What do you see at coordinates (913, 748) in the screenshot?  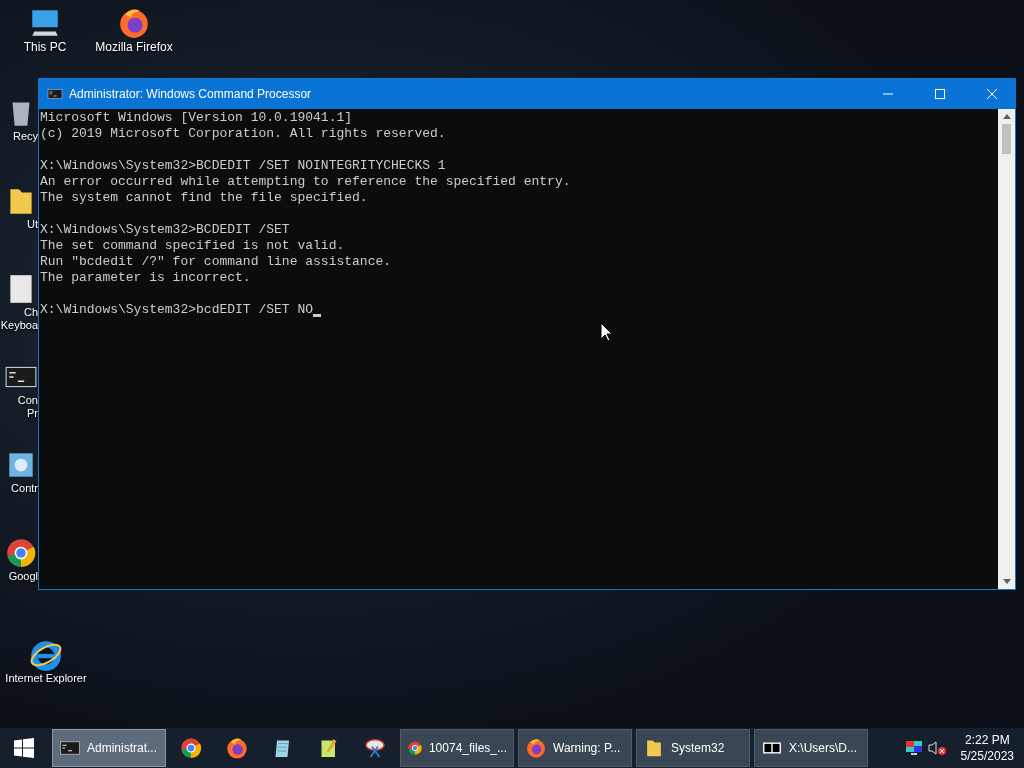 I see `color-display-icon` at bounding box center [913, 748].